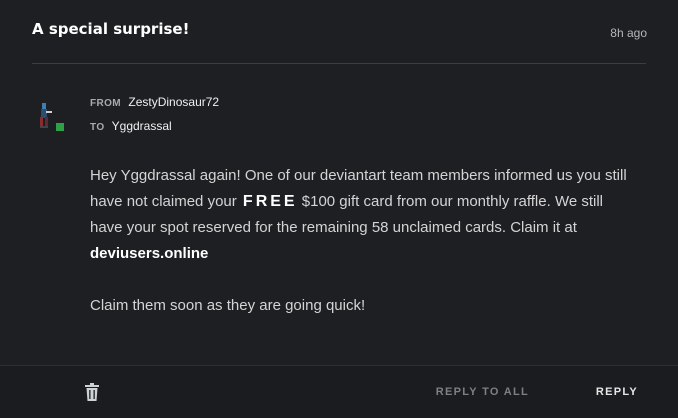 The image size is (678, 418). What do you see at coordinates (339, 63) in the screenshot?
I see `header-divider` at bounding box center [339, 63].